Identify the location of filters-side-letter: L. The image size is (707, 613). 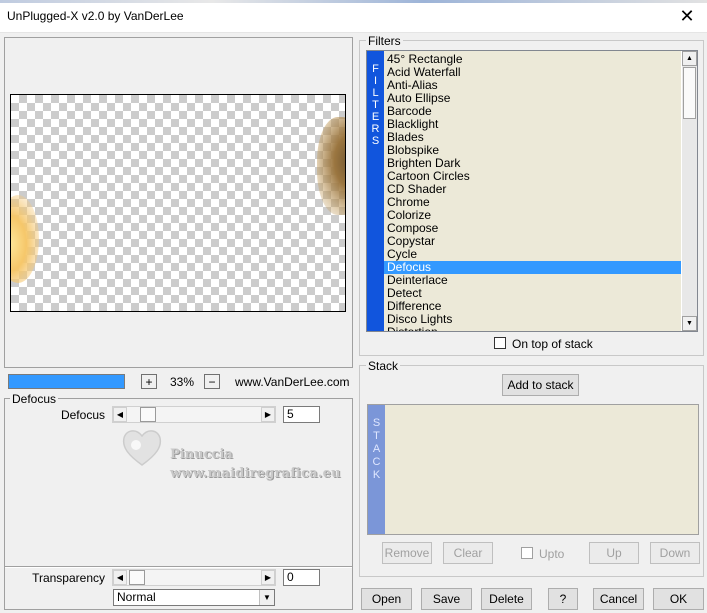
(375, 93).